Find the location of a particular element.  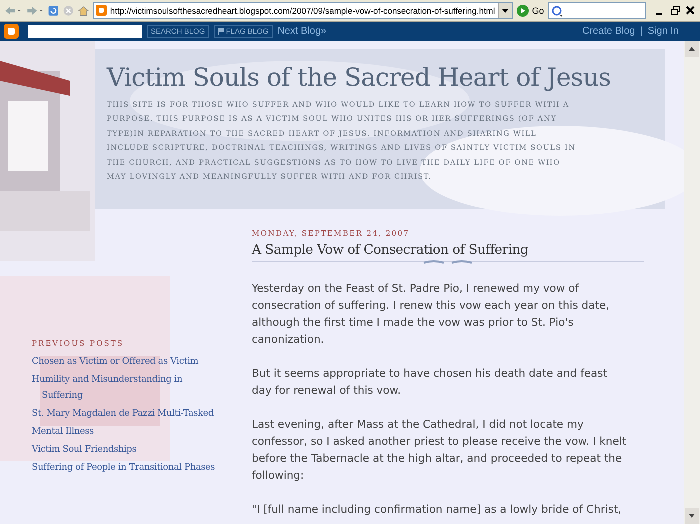

dropdown-button is located at coordinates (505, 10).